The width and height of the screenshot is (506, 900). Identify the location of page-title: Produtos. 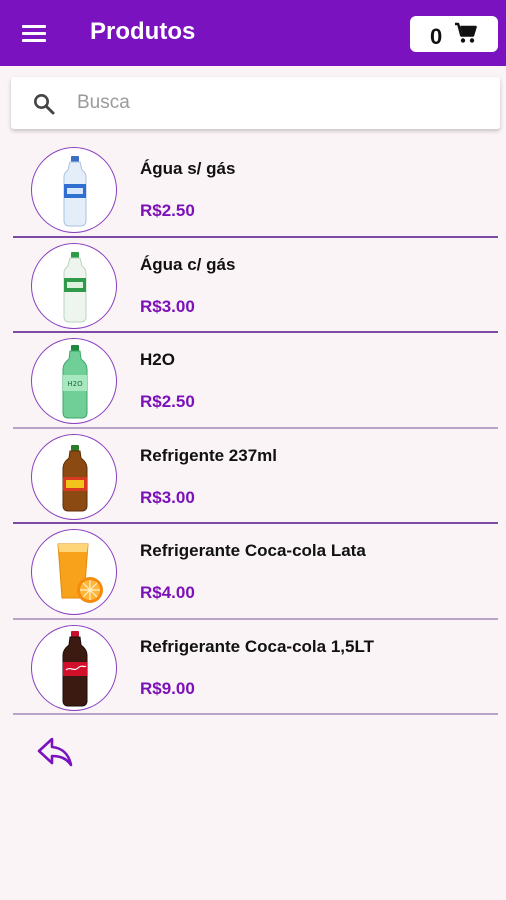
(143, 31).